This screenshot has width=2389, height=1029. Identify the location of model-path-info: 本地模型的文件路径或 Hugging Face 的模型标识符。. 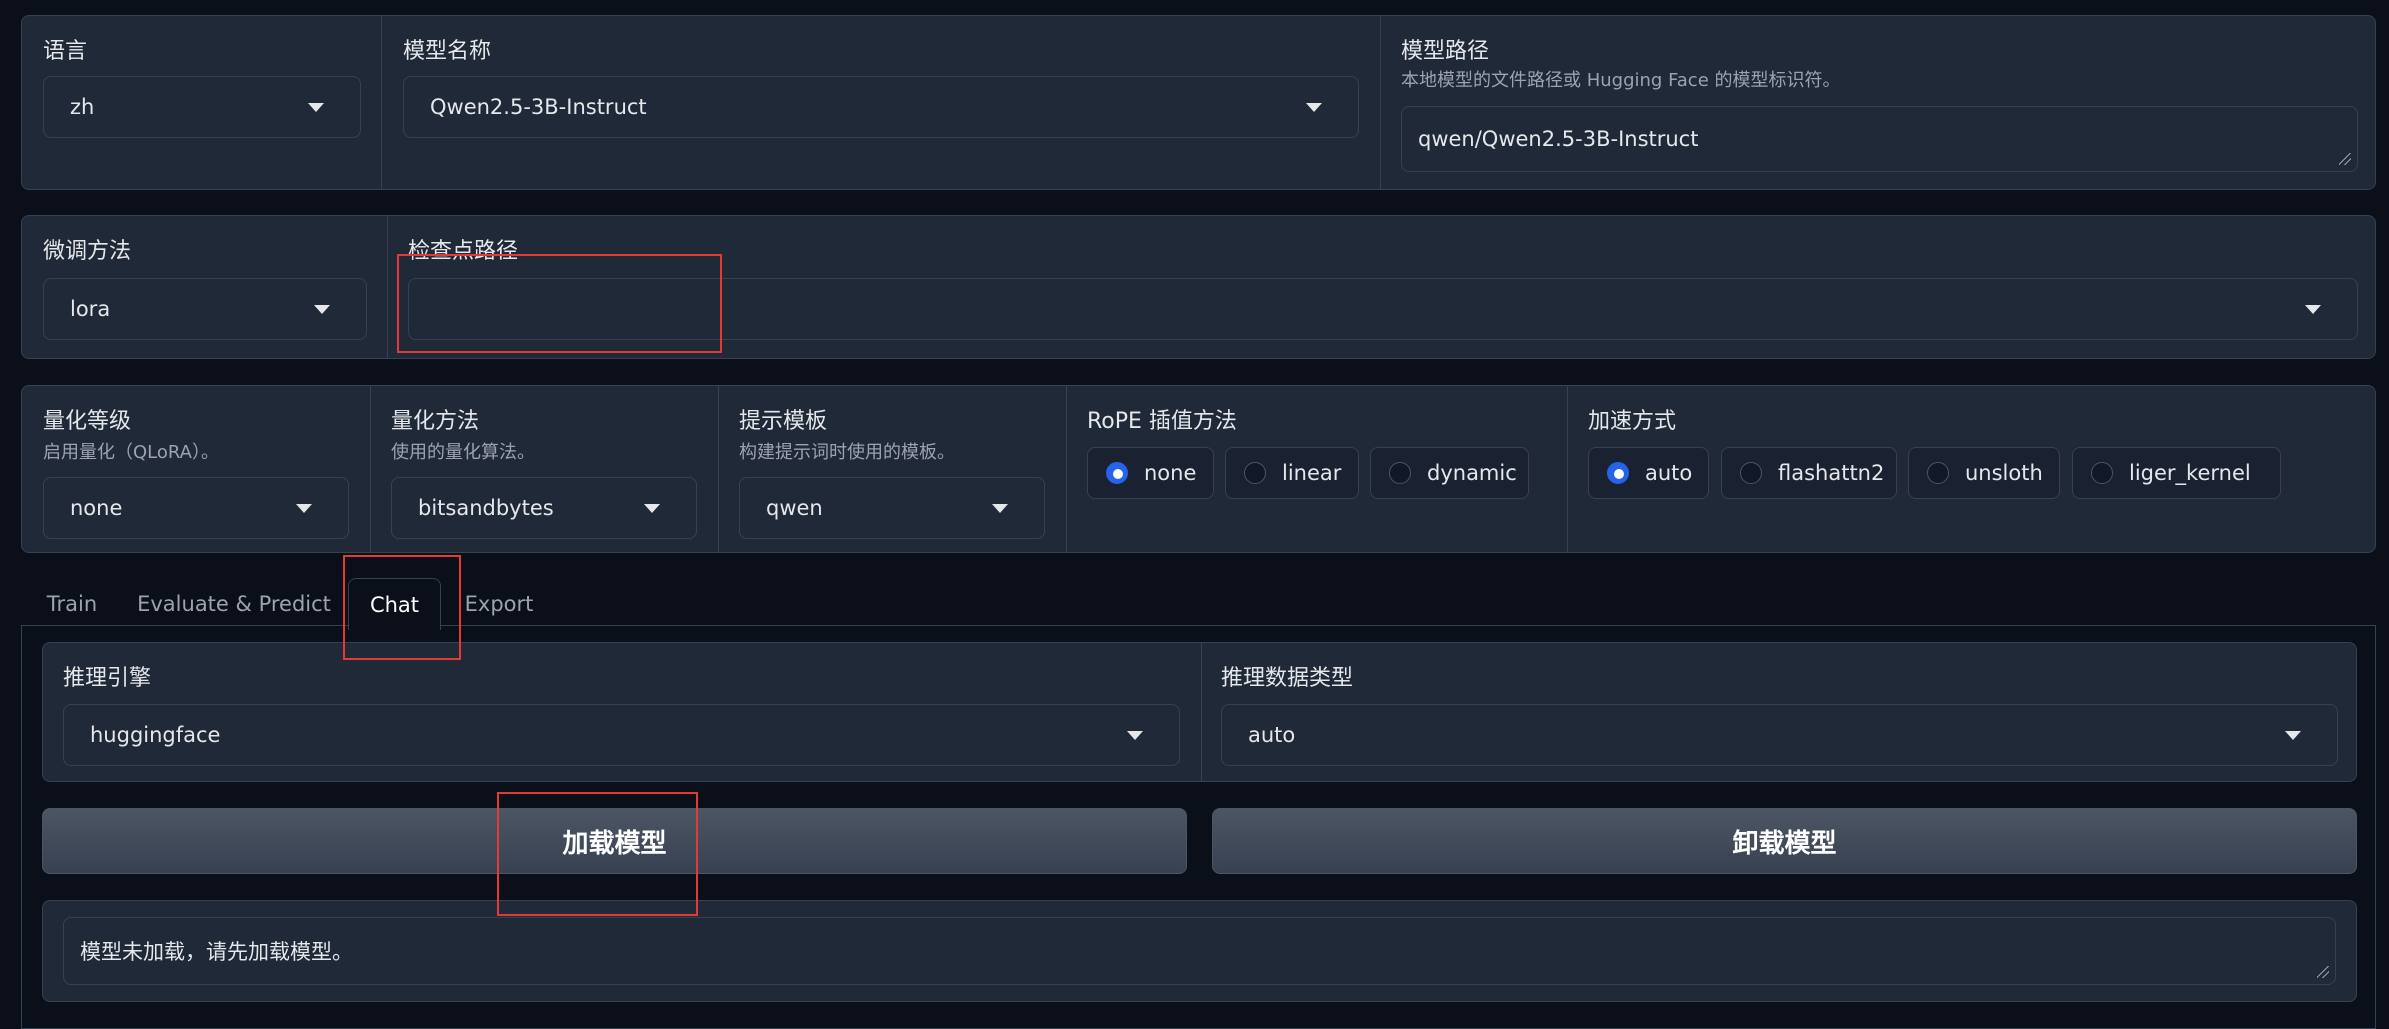
(1621, 80).